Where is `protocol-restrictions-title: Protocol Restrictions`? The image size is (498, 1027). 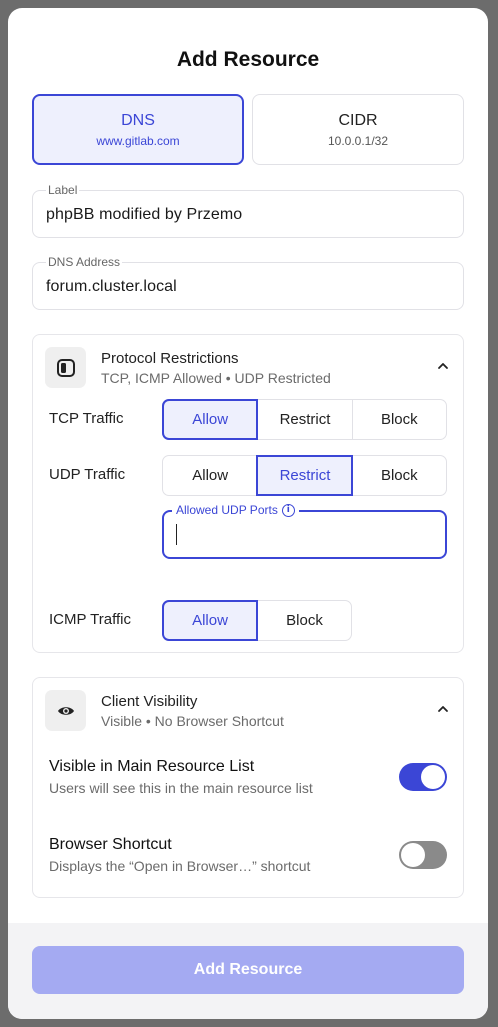 protocol-restrictions-title: Protocol Restrictions is located at coordinates (170, 358).